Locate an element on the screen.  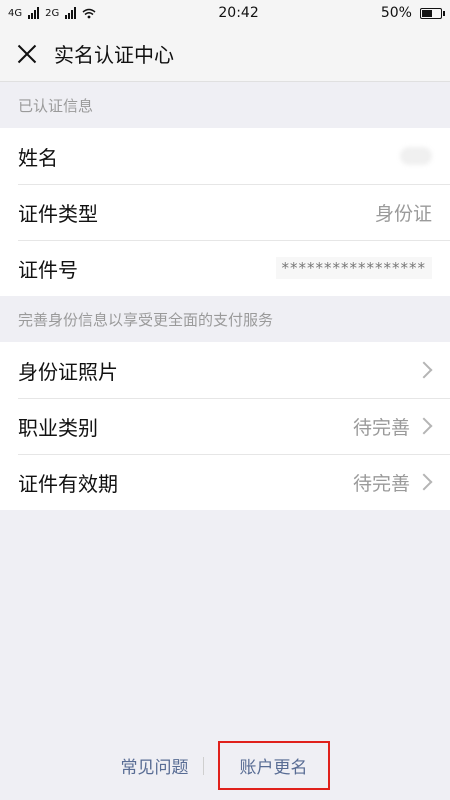
network-type-label-2: 2G is located at coordinates (52, 13).